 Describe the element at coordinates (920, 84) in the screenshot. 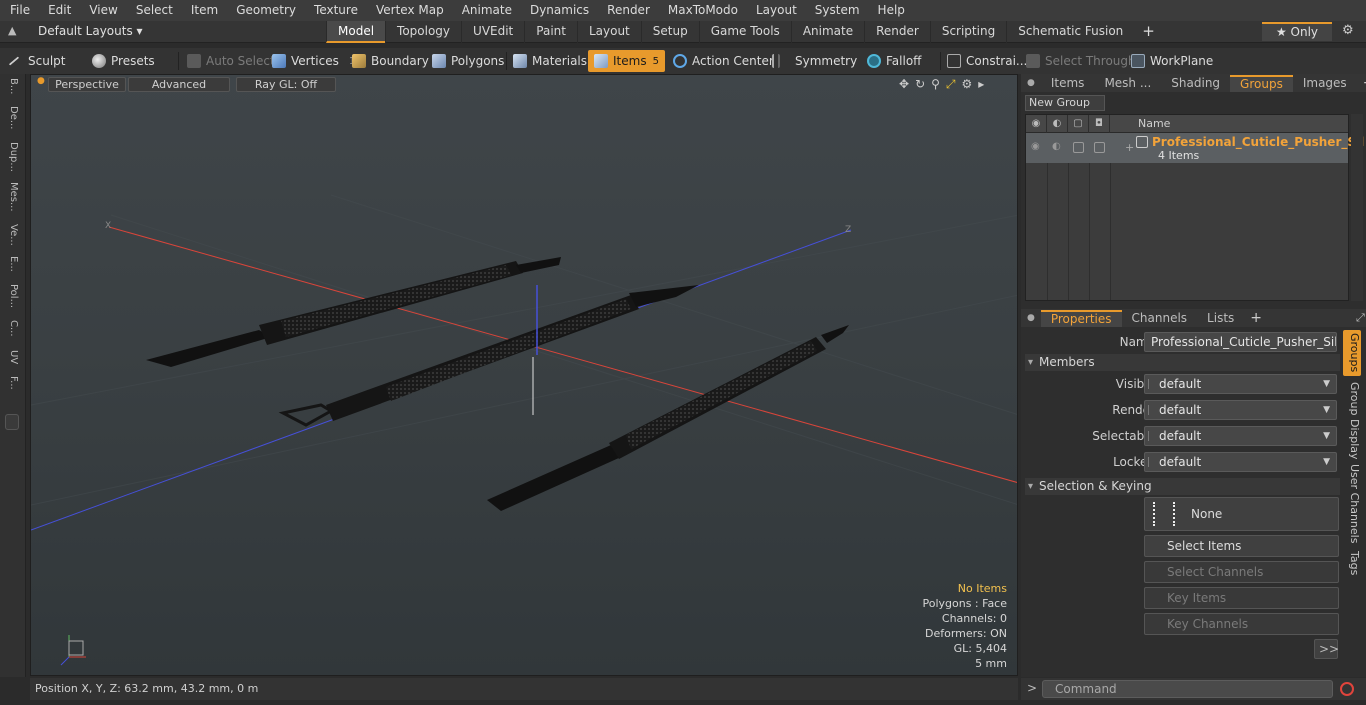

I see `rotate-view-icon: ↻` at that location.